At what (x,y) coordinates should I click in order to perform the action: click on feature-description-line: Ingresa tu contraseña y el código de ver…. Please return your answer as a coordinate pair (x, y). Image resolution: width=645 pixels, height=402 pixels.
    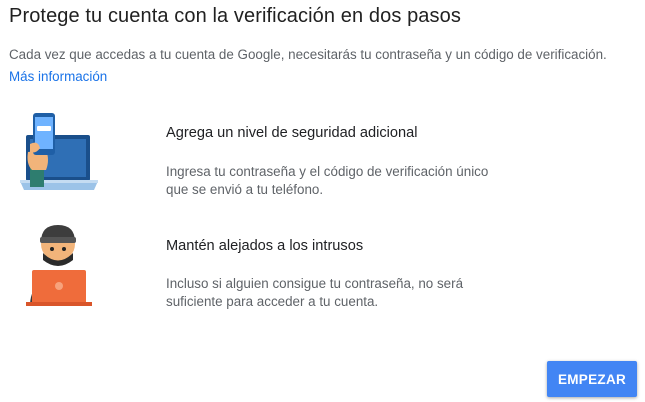
    Looking at the image, I should click on (327, 171).